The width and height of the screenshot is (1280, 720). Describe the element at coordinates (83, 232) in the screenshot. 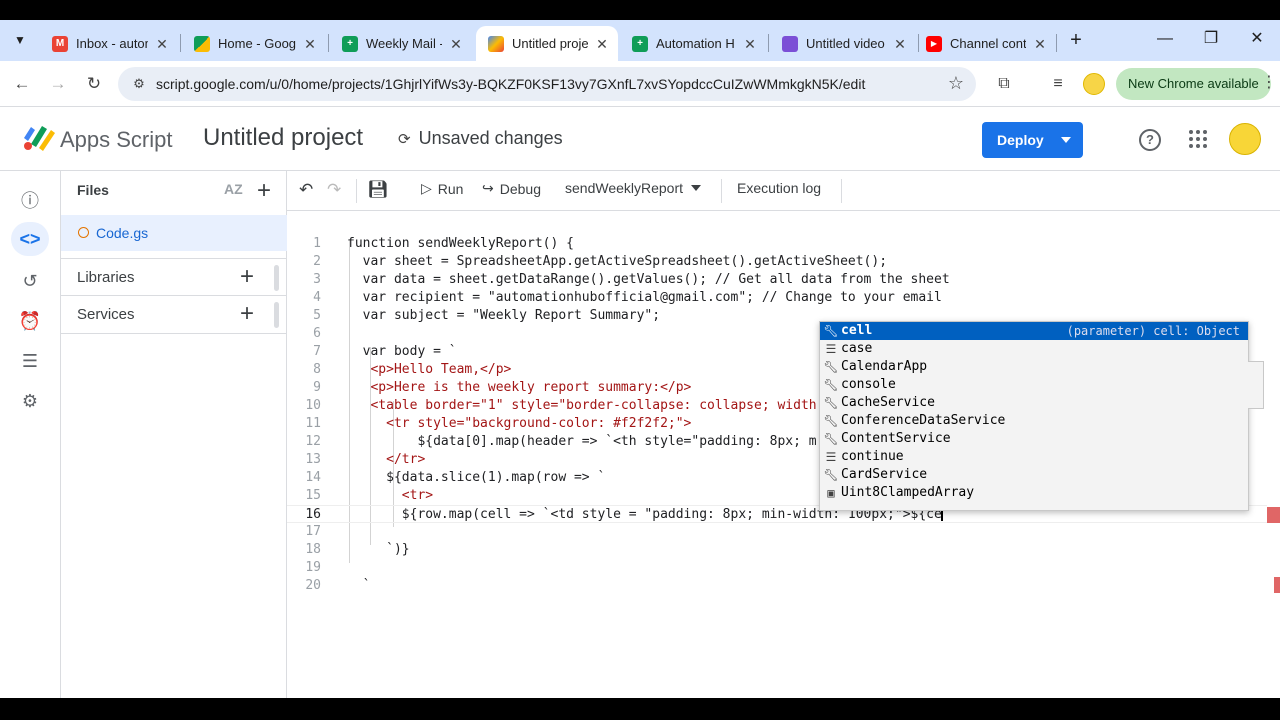

I see `unsaved-file-dot-icon` at that location.